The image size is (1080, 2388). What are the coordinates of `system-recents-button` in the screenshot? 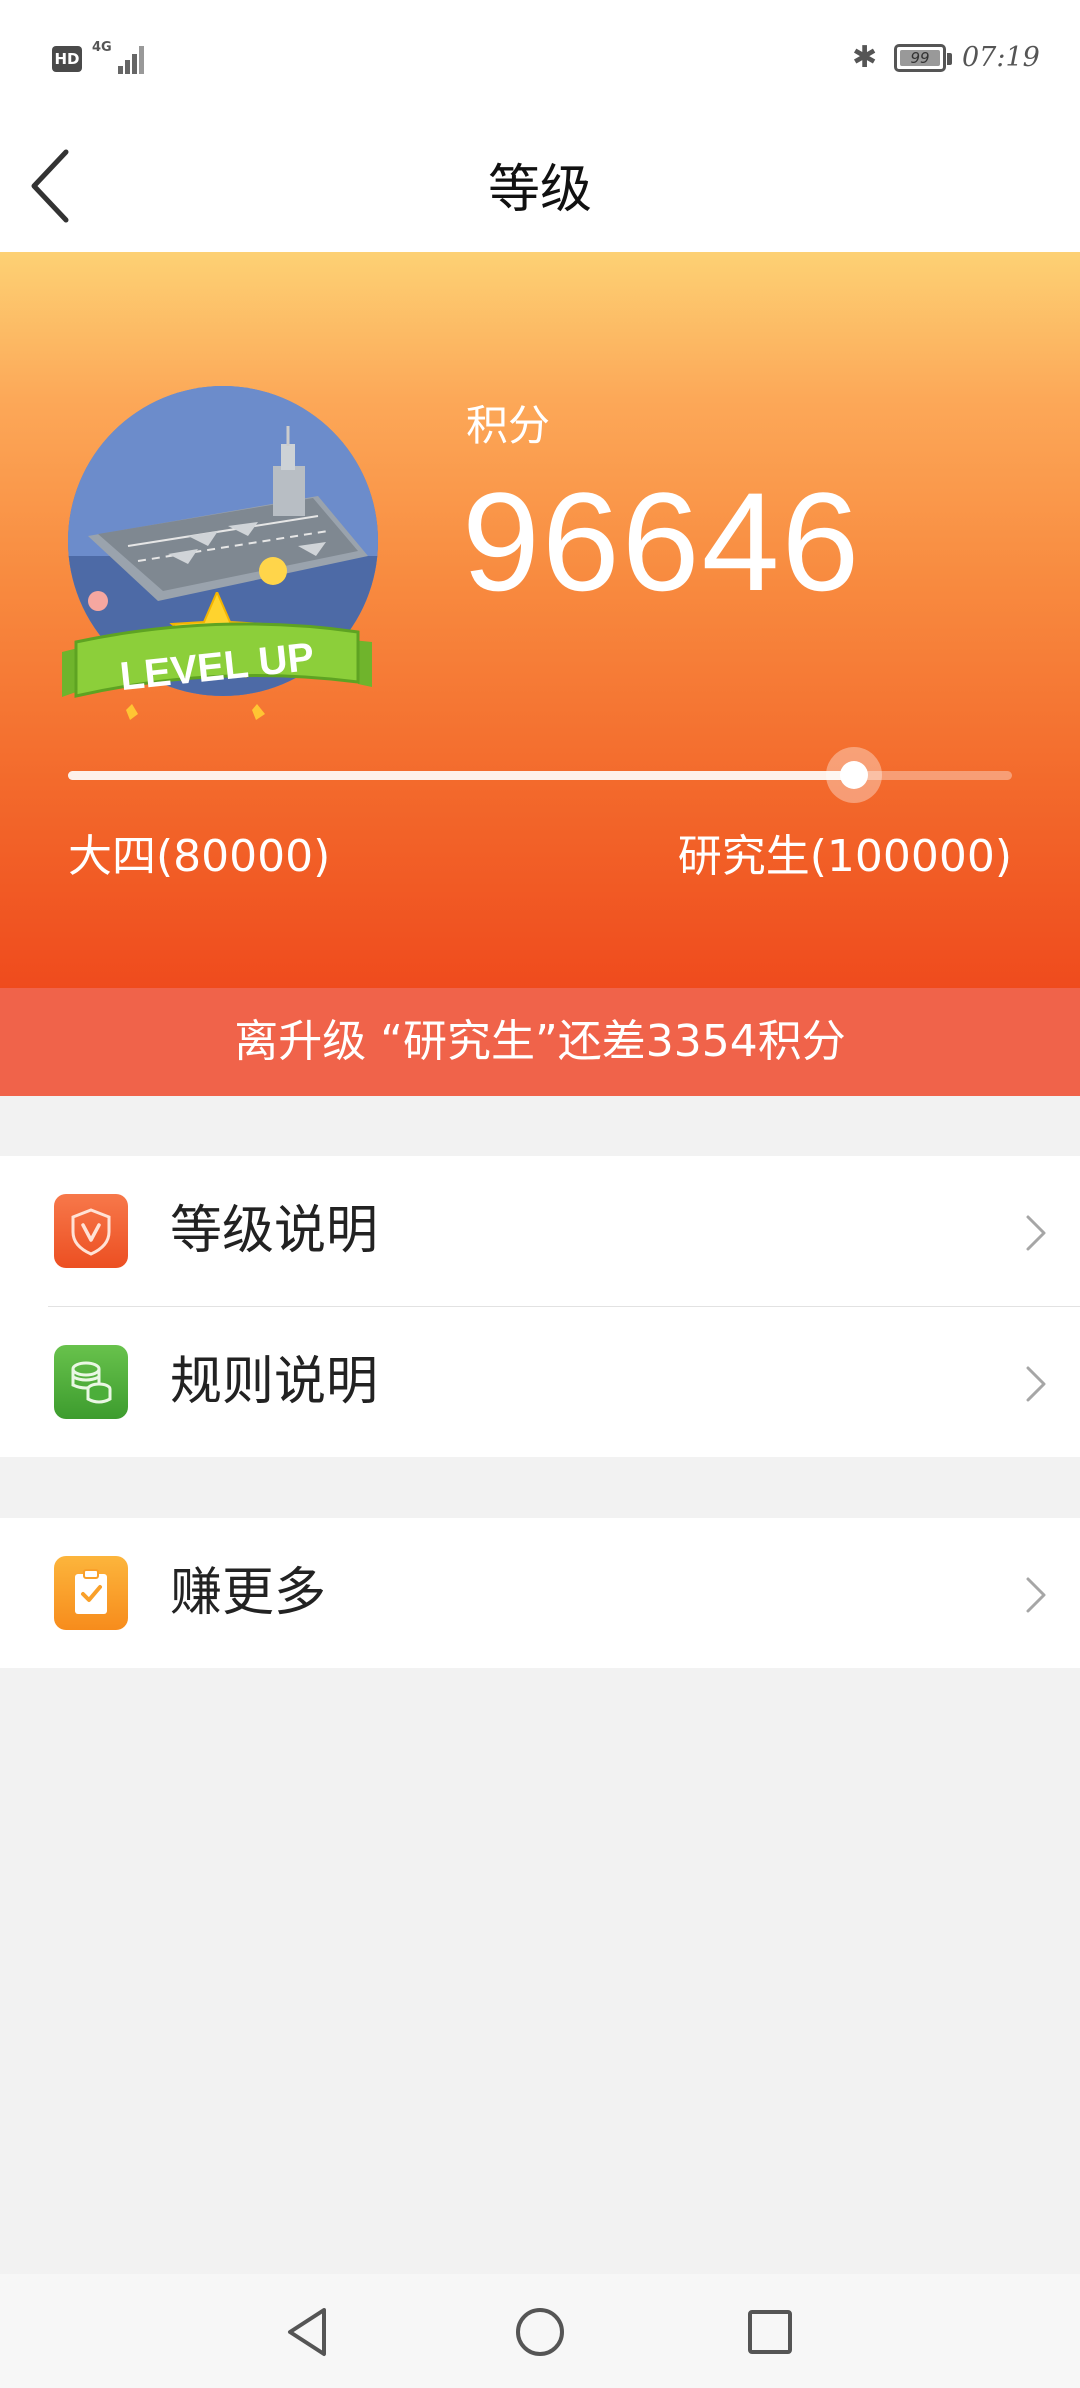 It's located at (770, 2332).